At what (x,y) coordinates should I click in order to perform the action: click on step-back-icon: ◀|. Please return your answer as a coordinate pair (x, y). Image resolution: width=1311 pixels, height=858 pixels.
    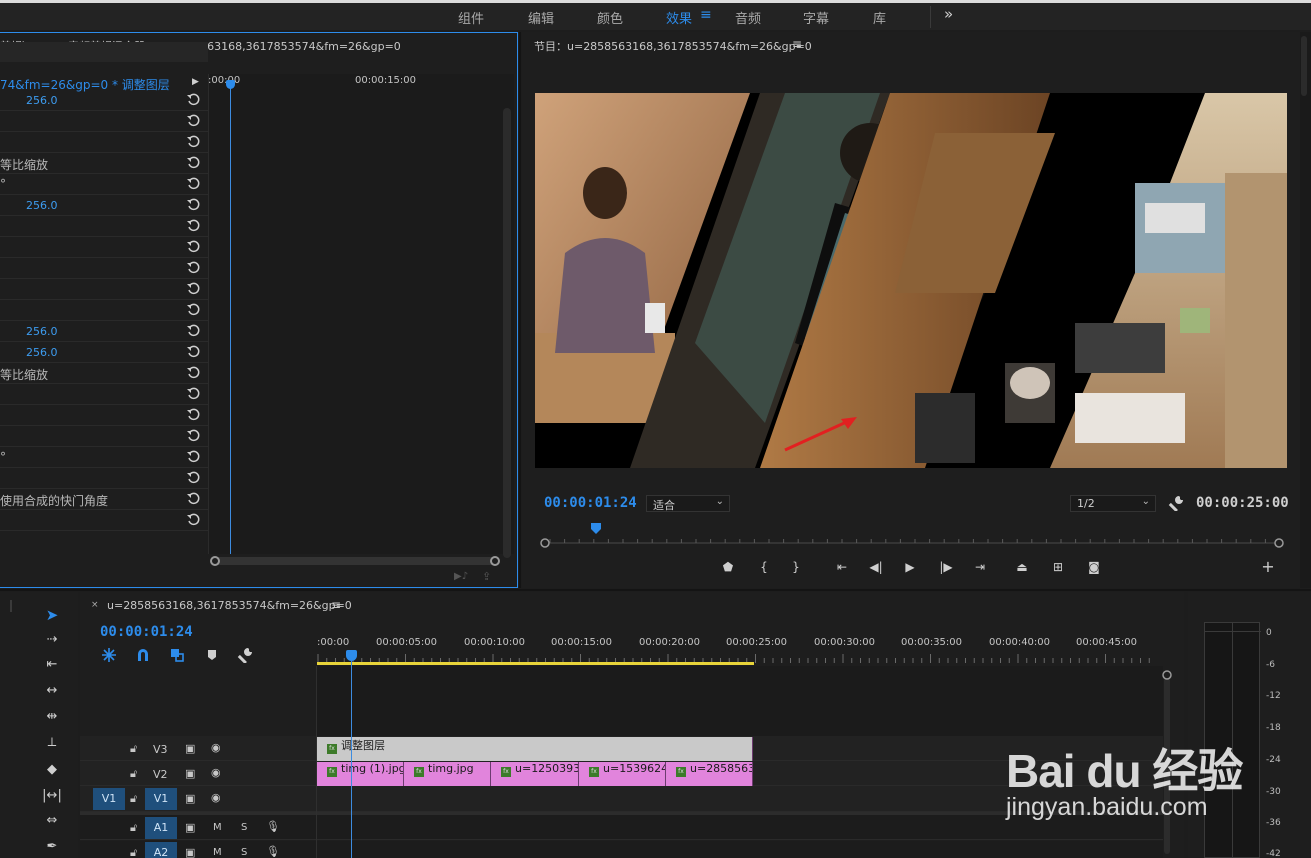
    Looking at the image, I should click on (876, 567).